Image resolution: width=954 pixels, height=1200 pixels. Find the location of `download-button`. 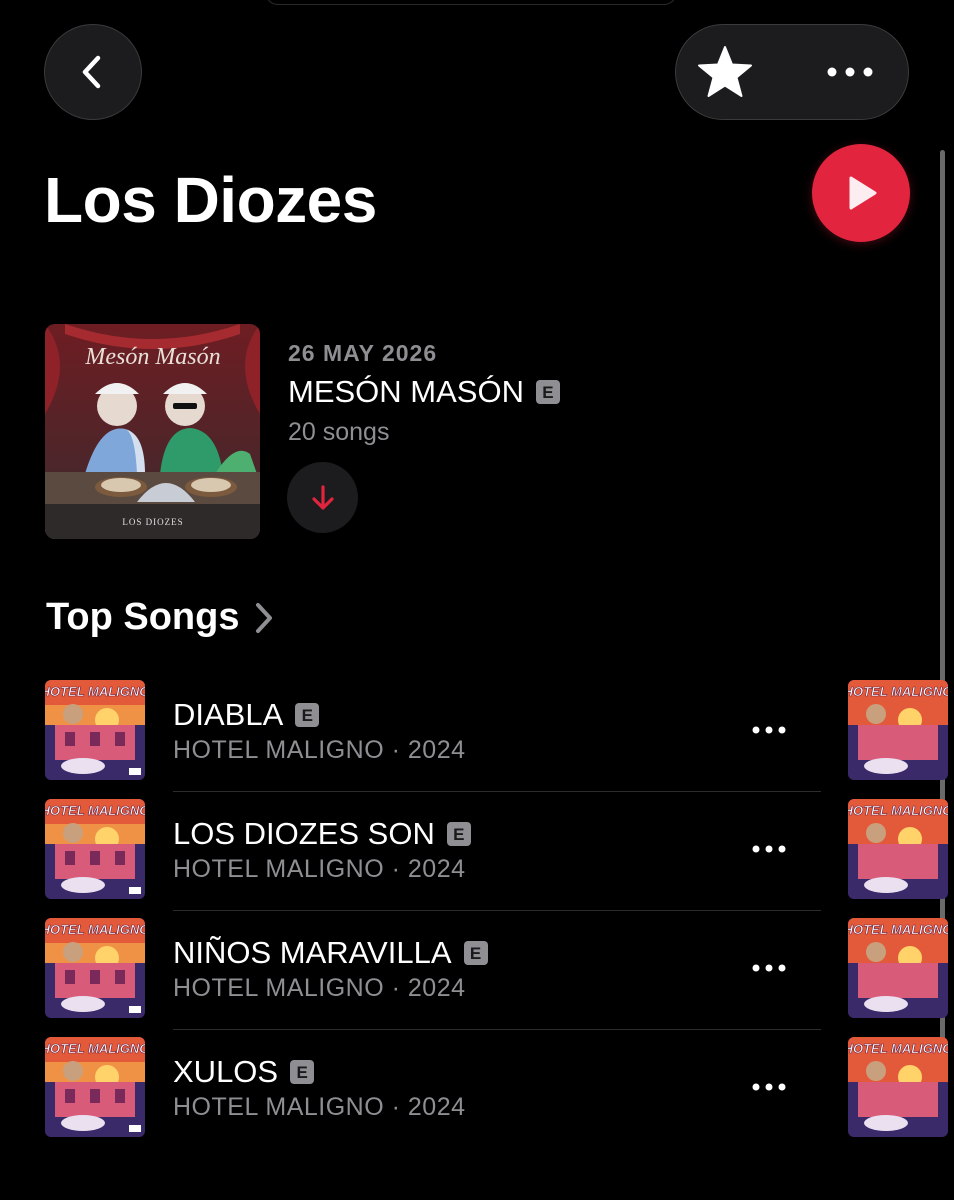

download-button is located at coordinates (322, 497).